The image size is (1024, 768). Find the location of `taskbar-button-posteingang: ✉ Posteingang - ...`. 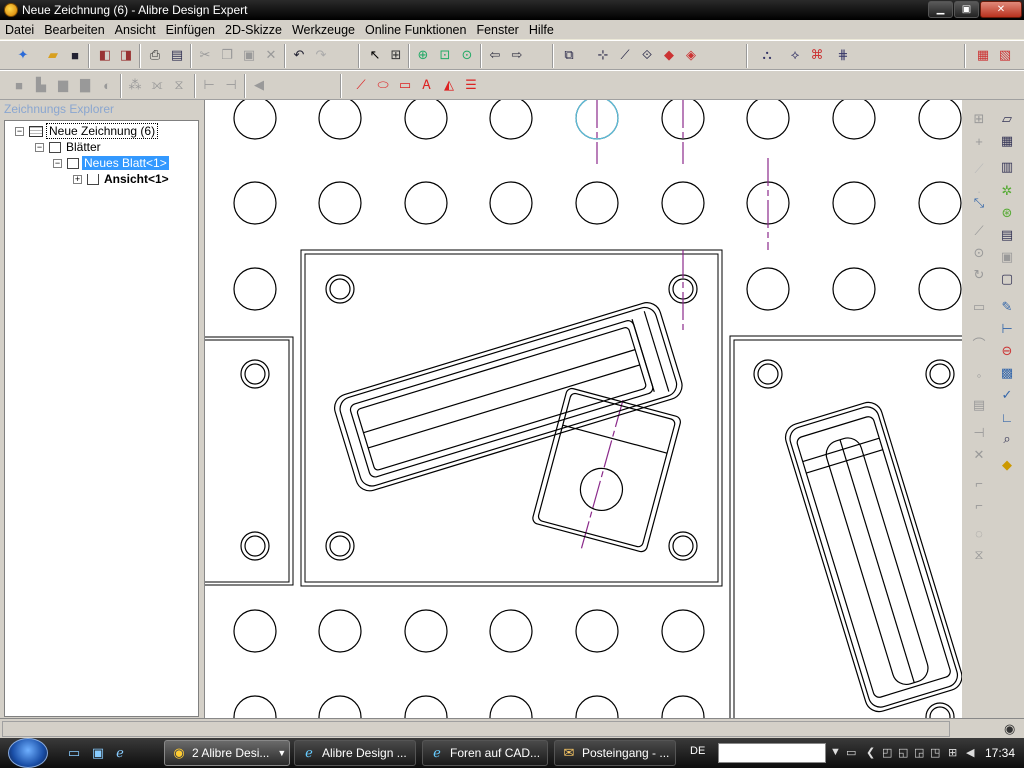

taskbar-button-posteingang: ✉ Posteingang - ... is located at coordinates (615, 753).